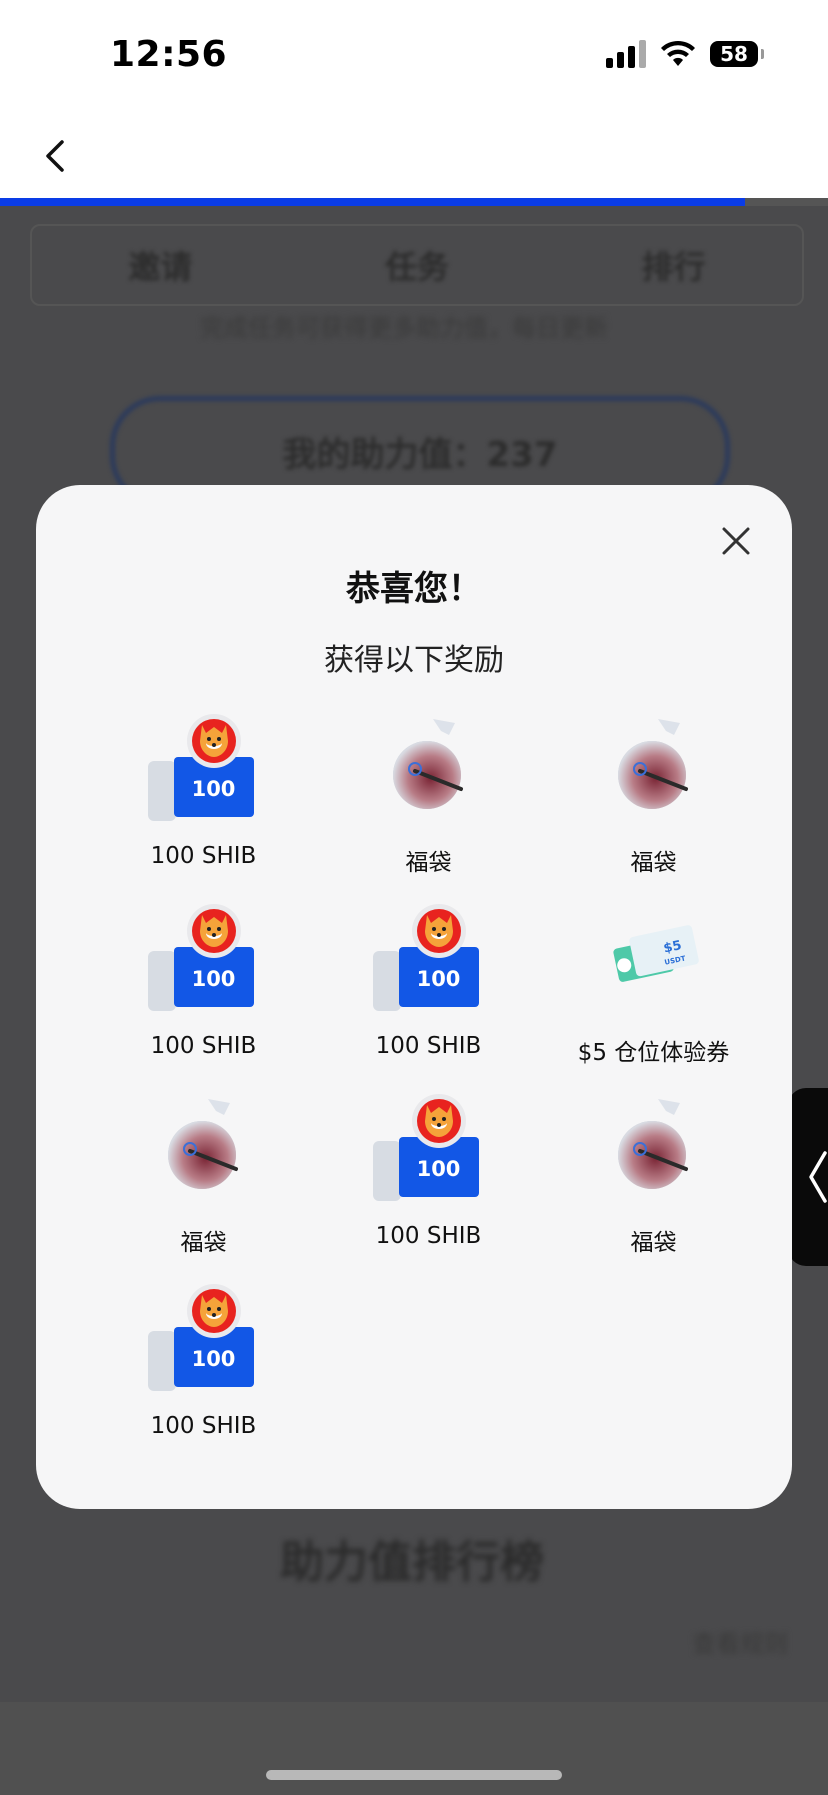 This screenshot has height=1795, width=828. I want to click on home-indicator, so click(414, 1775).